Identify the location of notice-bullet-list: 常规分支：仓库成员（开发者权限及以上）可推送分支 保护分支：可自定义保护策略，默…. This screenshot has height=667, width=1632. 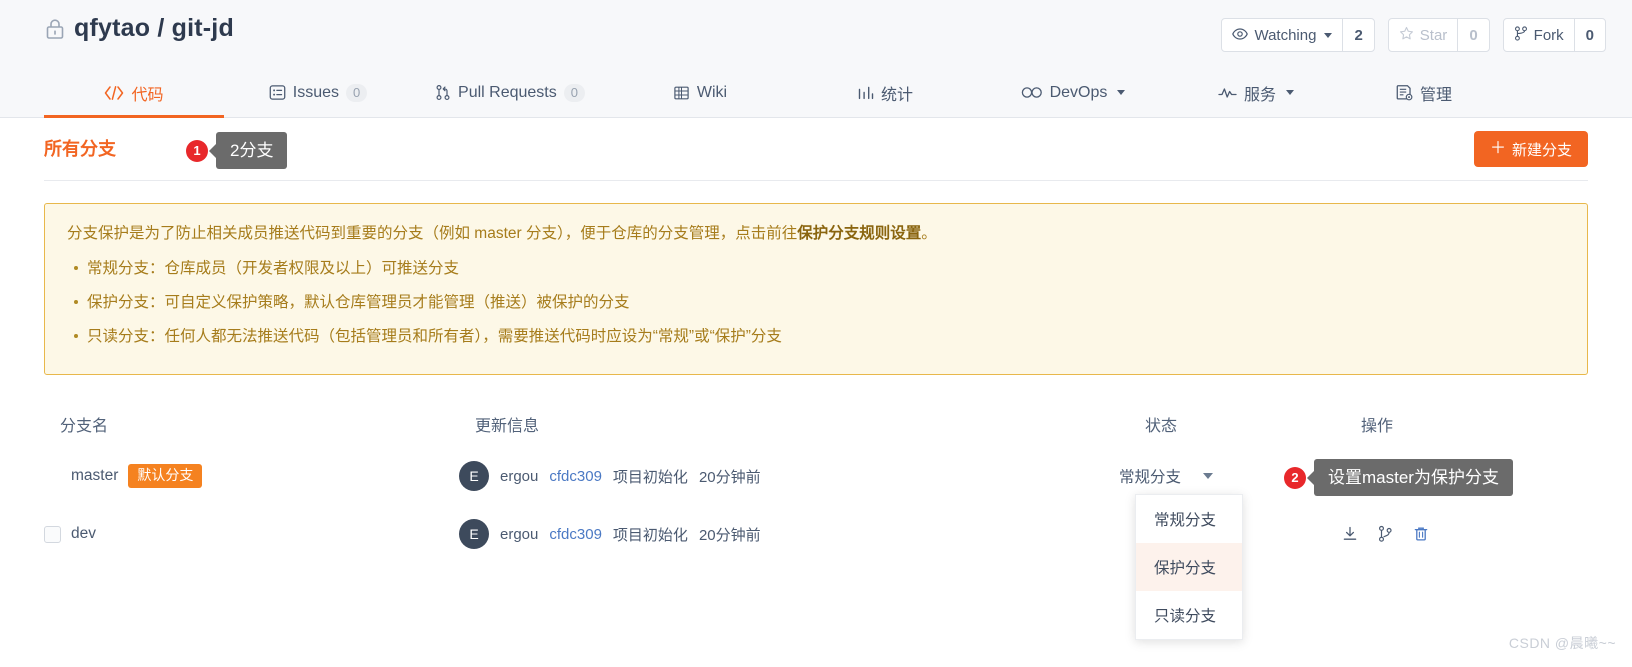
(816, 303).